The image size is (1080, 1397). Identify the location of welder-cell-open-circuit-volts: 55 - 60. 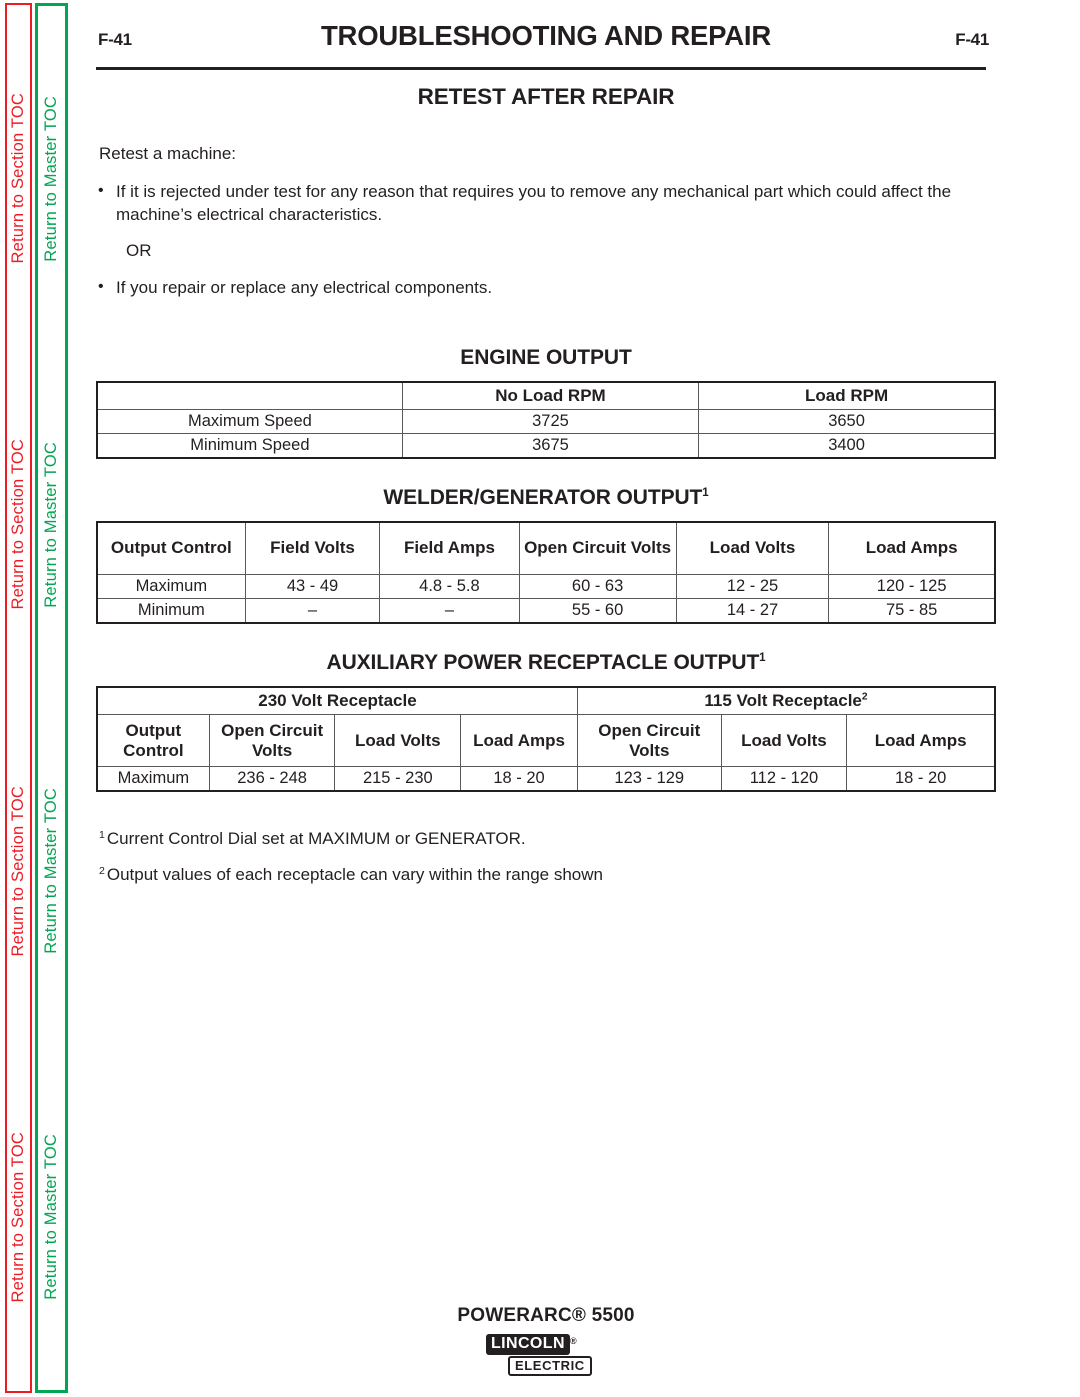
(597, 610).